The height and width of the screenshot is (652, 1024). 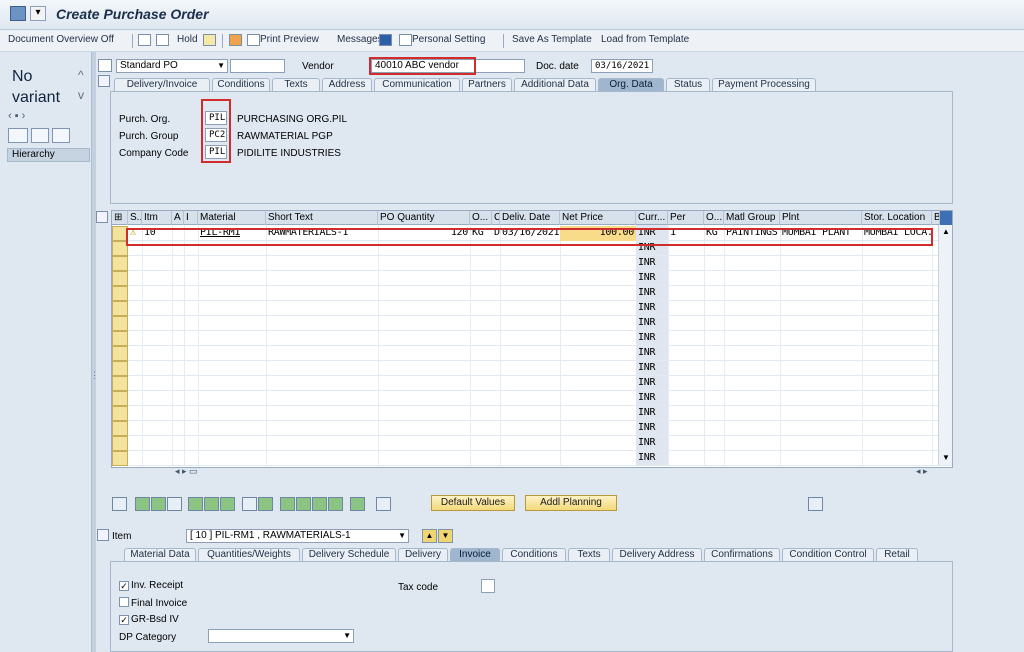 I want to click on doc-date-input: 03/16/2021, so click(x=622, y=66).